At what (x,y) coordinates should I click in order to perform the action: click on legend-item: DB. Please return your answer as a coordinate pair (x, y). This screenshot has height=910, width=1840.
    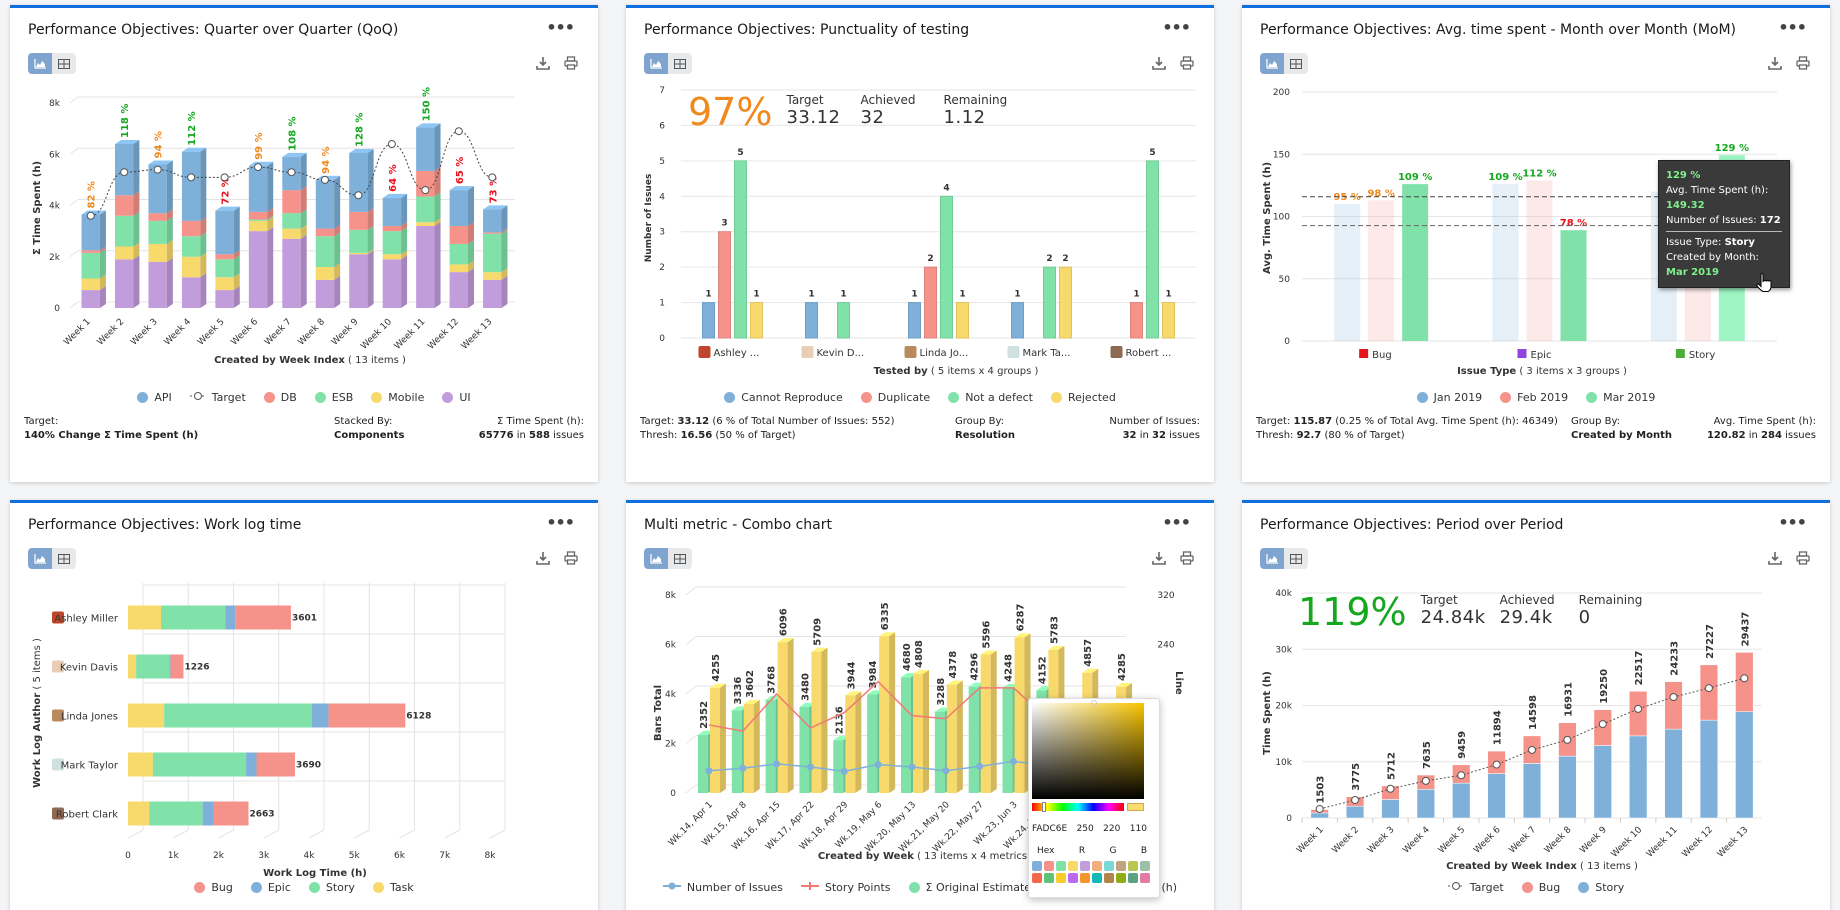
    Looking at the image, I should click on (280, 397).